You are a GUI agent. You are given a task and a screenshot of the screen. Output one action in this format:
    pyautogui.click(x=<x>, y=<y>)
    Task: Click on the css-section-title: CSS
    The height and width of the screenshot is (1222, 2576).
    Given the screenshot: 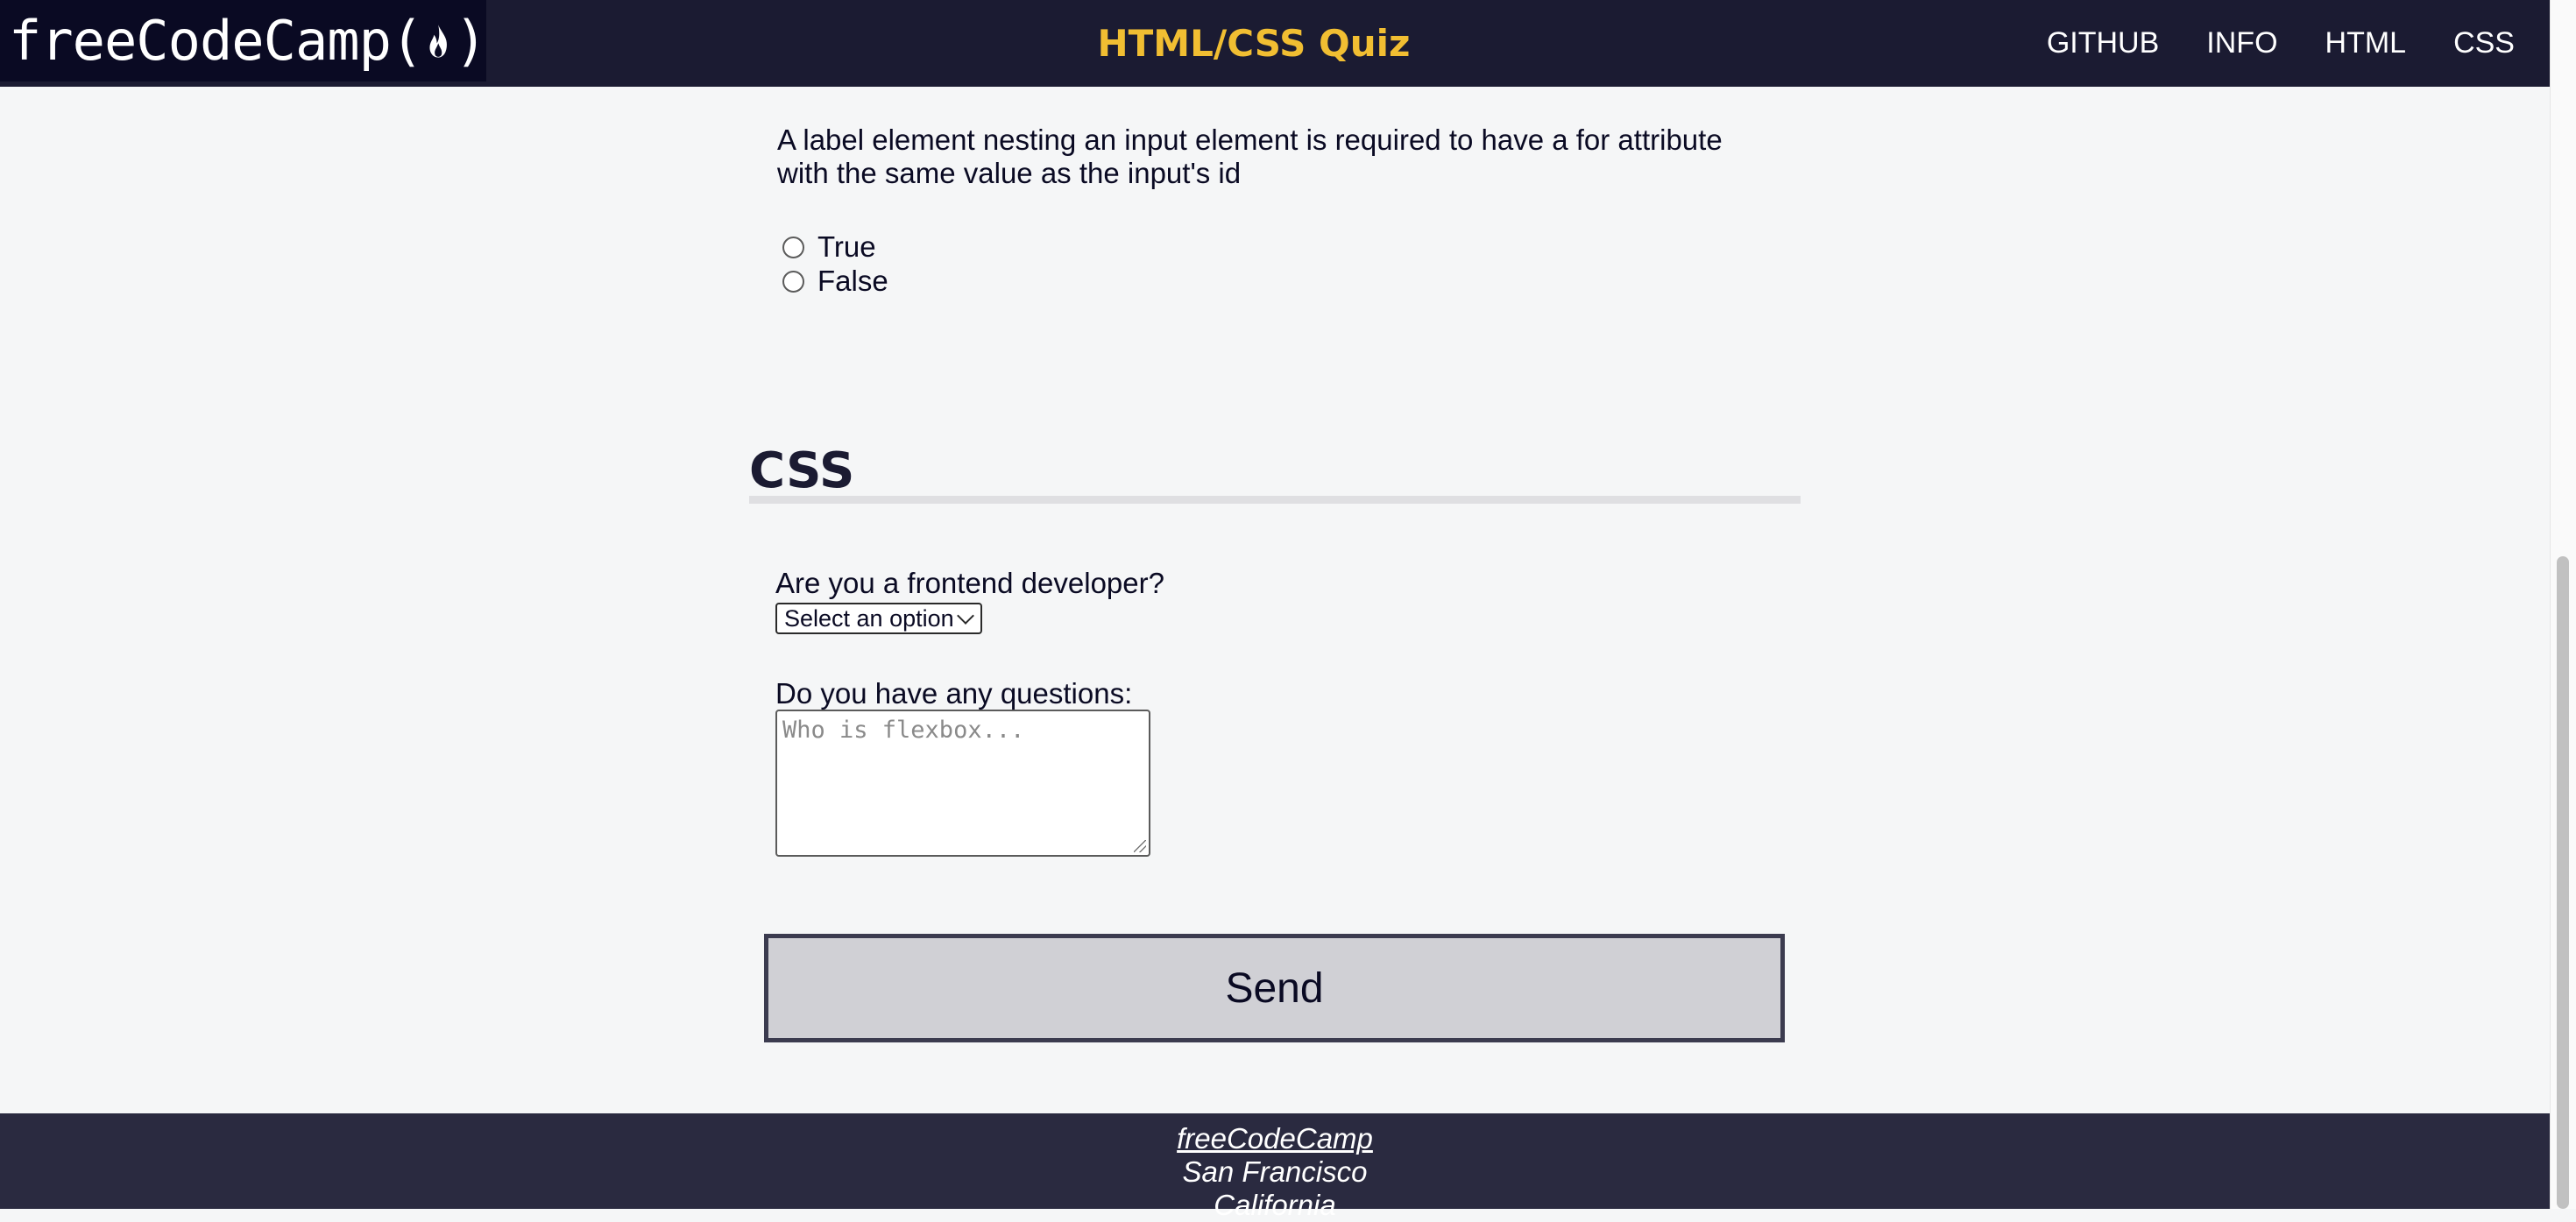 What is the action you would take?
    pyautogui.click(x=802, y=471)
    